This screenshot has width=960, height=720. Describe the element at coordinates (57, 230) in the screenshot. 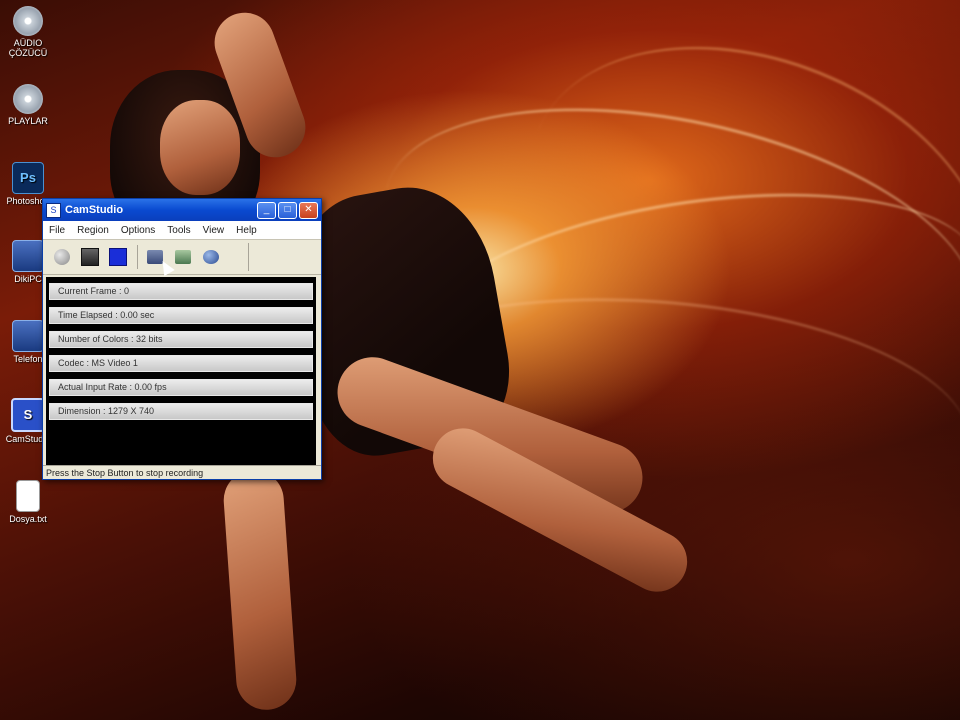

I see `menu-file: File` at that location.